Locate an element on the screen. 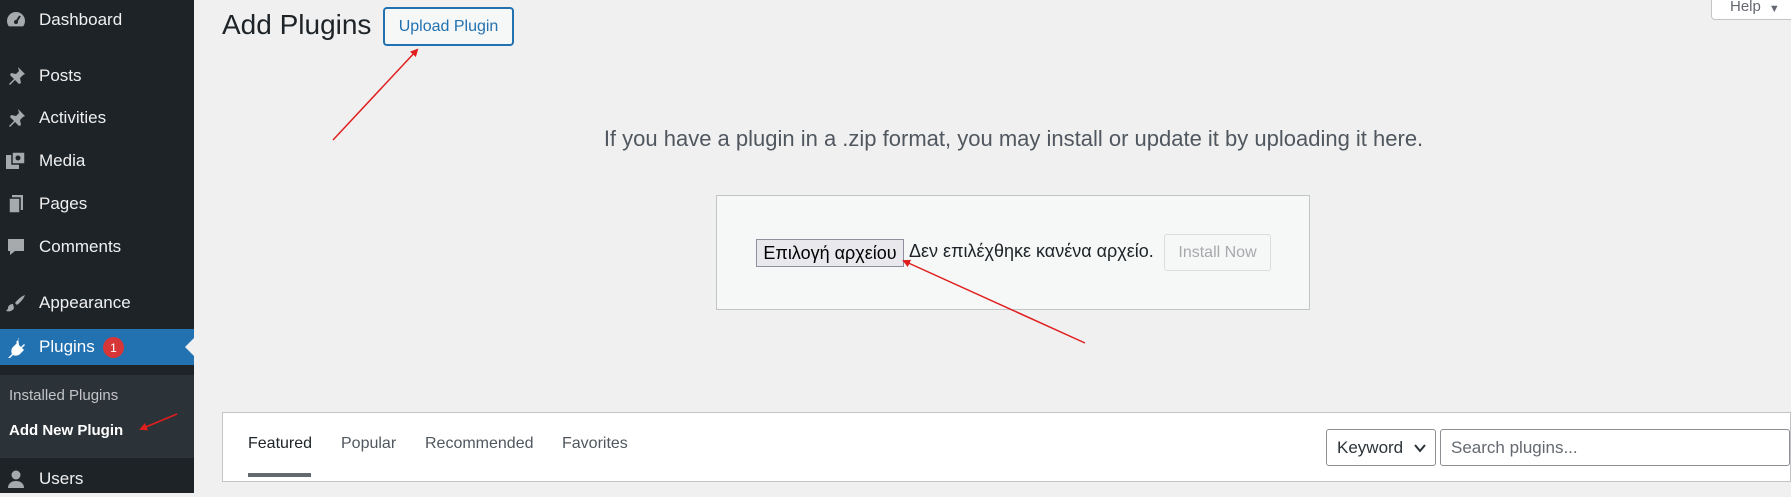  menu-label: Users is located at coordinates (61, 478).